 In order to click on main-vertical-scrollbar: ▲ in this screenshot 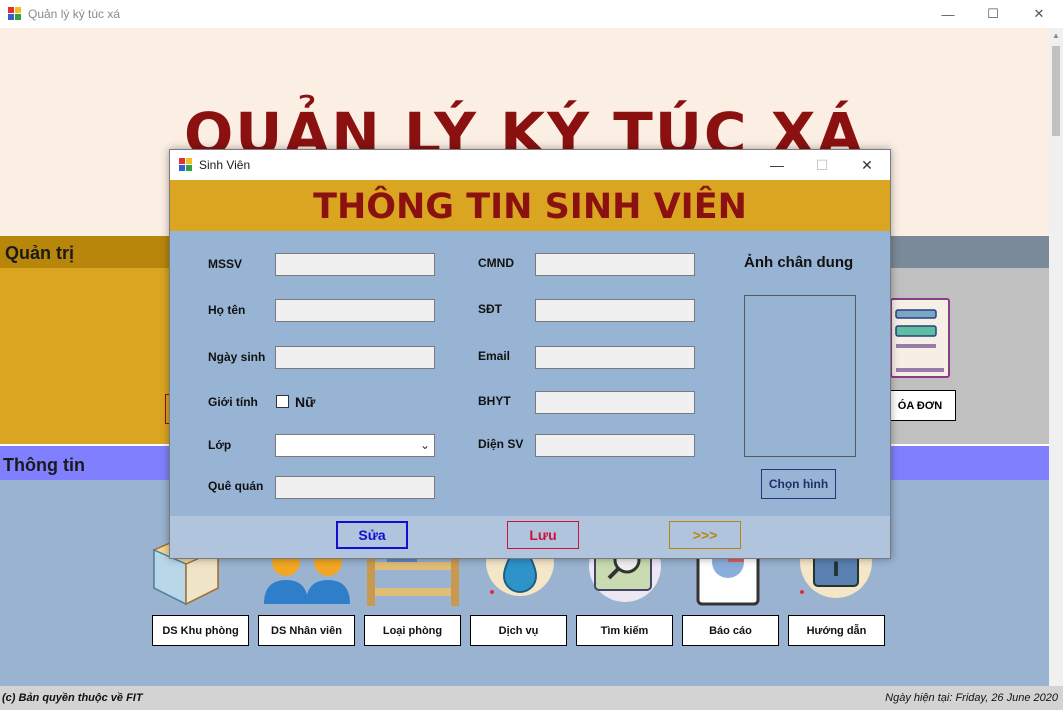, I will do `click(1056, 357)`.